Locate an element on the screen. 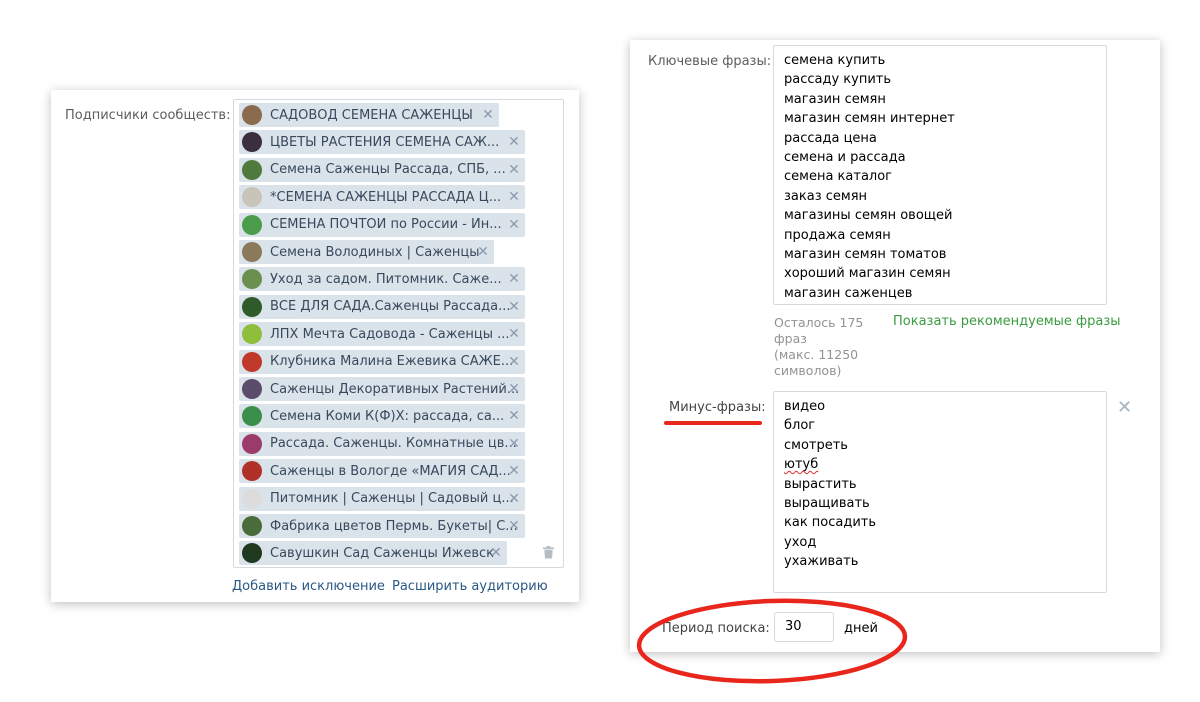  minus-phrase-text: вырастить is located at coordinates (820, 484).